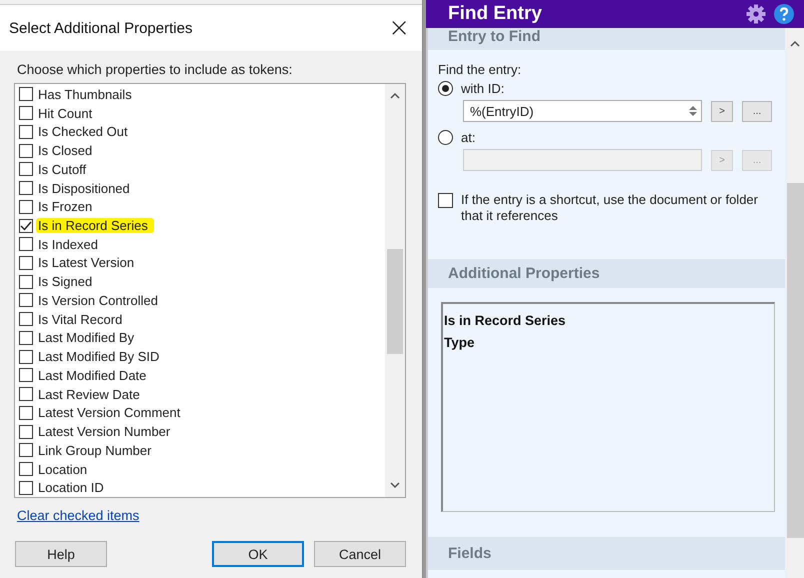 This screenshot has height=578, width=804. What do you see at coordinates (101, 356) in the screenshot?
I see `property-label: Last Modified By SID` at bounding box center [101, 356].